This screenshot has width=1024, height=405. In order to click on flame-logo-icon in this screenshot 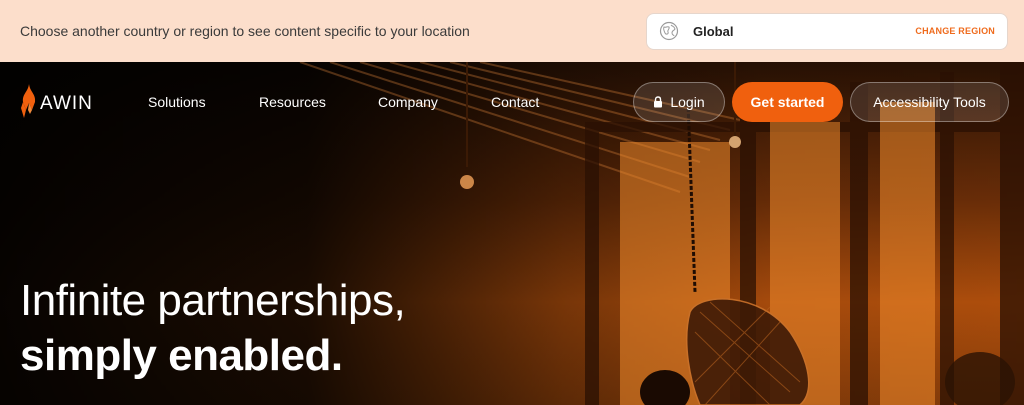, I will do `click(28, 101)`.